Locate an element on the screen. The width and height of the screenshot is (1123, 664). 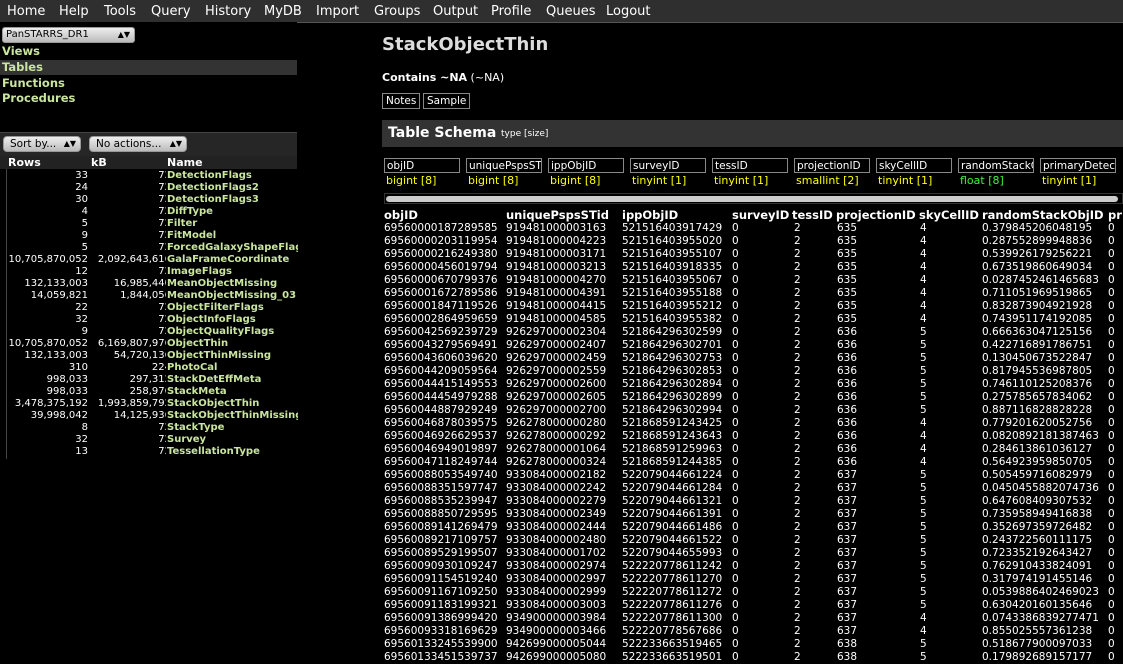
table-name-link: FitModel is located at coordinates (232, 236).